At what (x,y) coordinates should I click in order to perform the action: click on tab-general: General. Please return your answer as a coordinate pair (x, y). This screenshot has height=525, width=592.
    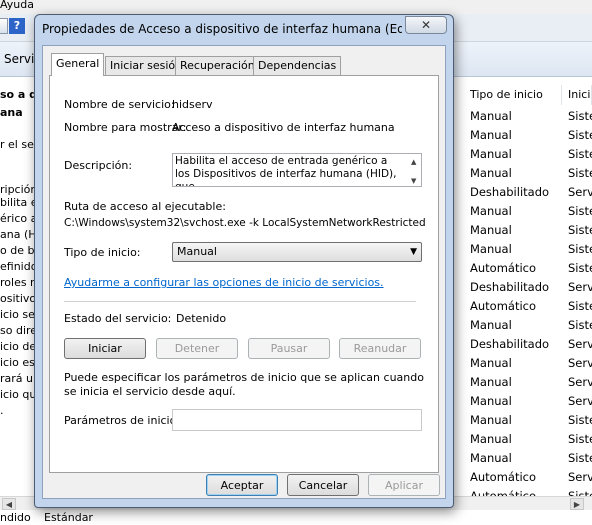
    Looking at the image, I should click on (78, 64).